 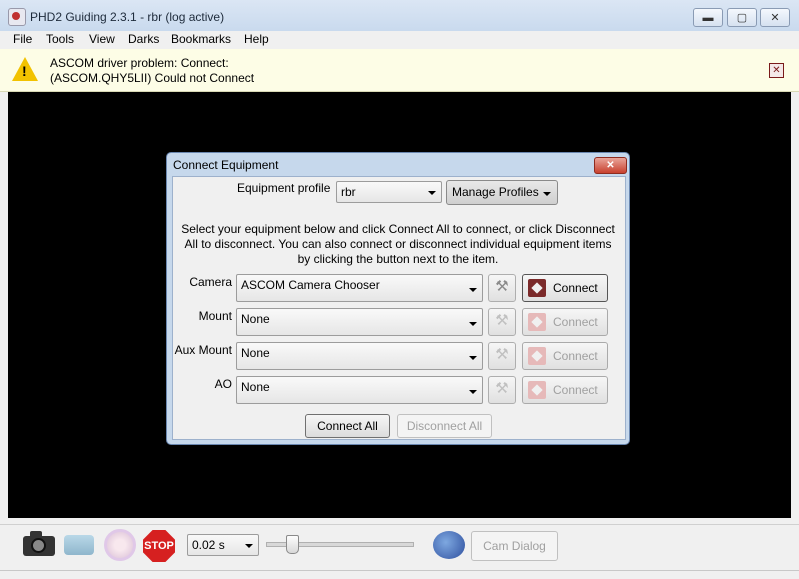 I want to click on mount-connect-label: Connect, so click(x=575, y=322).